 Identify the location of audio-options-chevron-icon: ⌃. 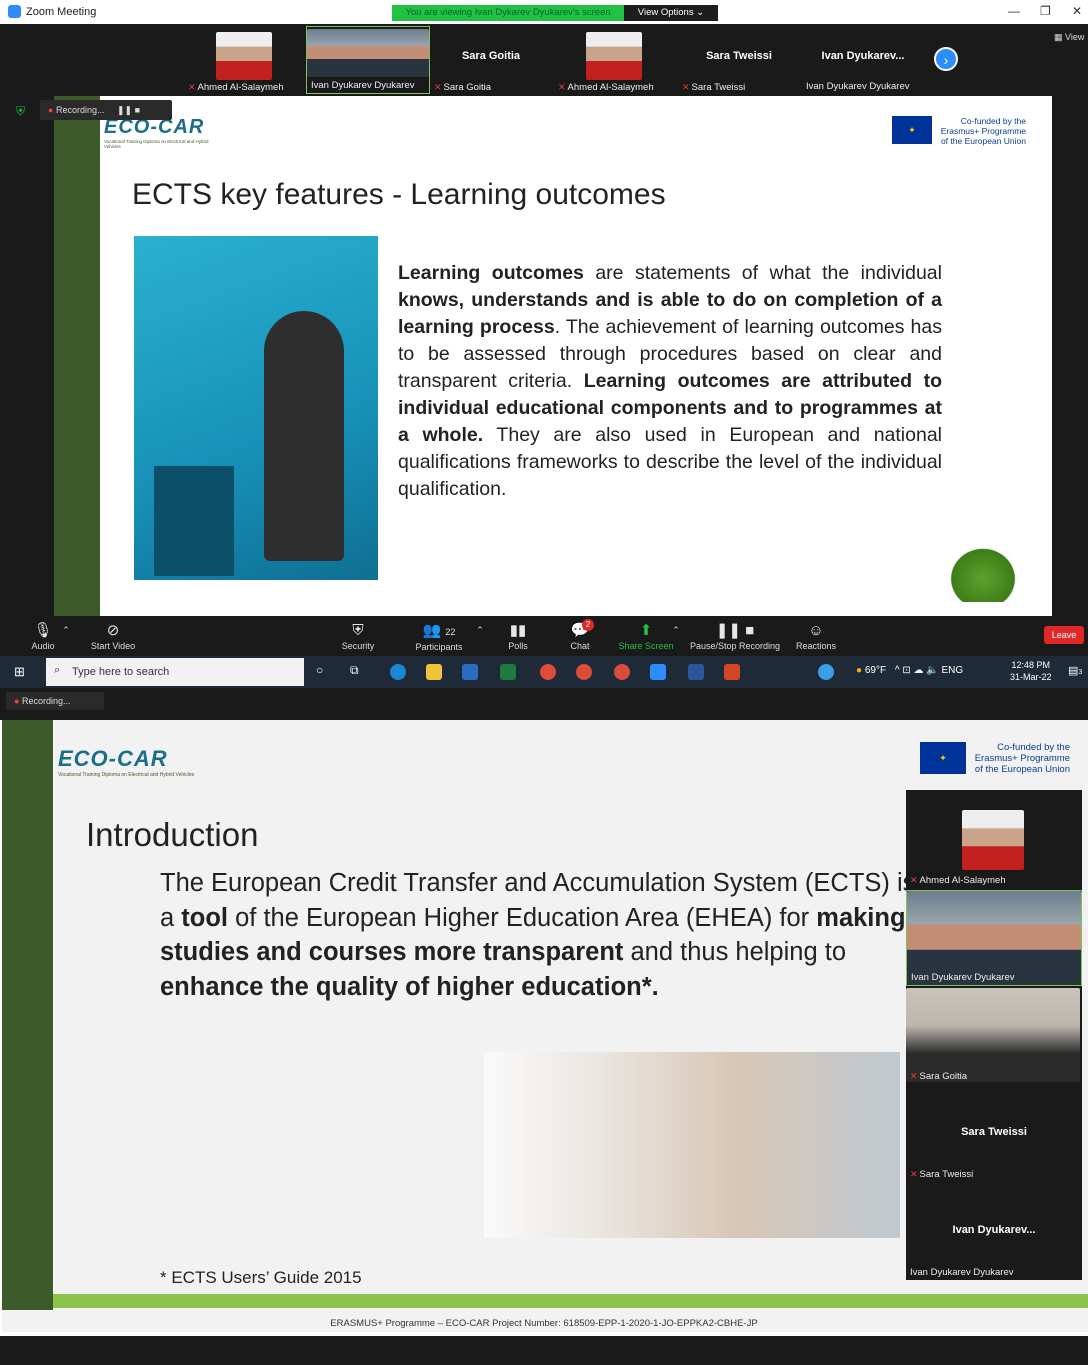
(66, 630).